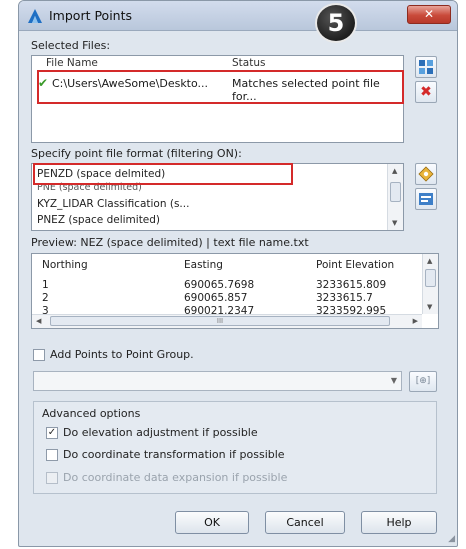 The width and height of the screenshot is (466, 549). Describe the element at coordinates (305, 522) in the screenshot. I see `cancel-button: Cancel` at that location.